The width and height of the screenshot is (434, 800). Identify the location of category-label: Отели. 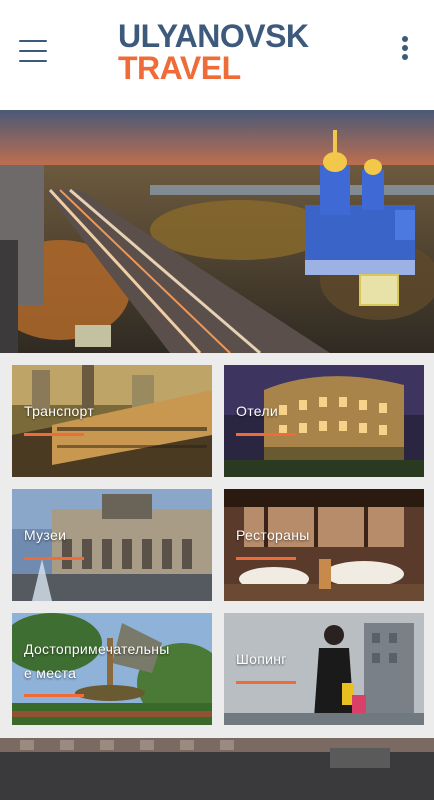
(257, 411).